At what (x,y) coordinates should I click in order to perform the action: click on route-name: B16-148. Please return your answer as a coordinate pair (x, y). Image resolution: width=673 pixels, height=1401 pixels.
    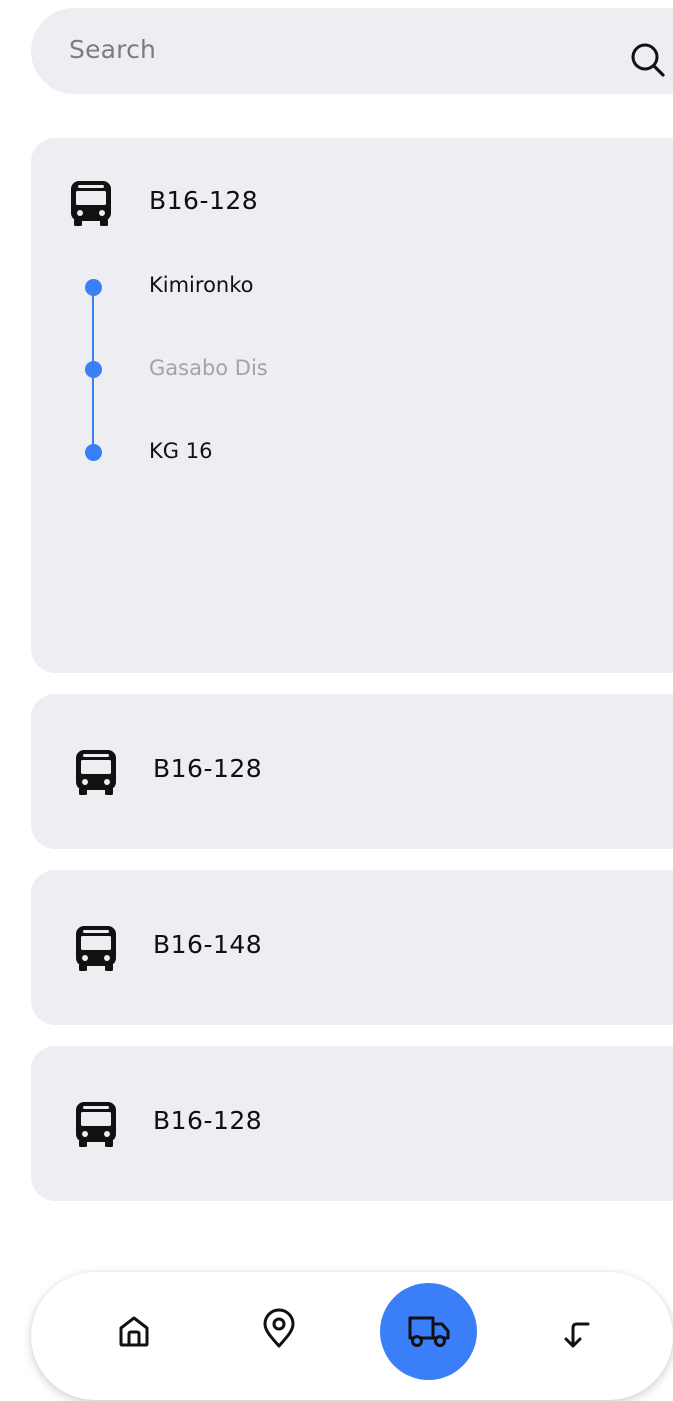
    Looking at the image, I should click on (208, 944).